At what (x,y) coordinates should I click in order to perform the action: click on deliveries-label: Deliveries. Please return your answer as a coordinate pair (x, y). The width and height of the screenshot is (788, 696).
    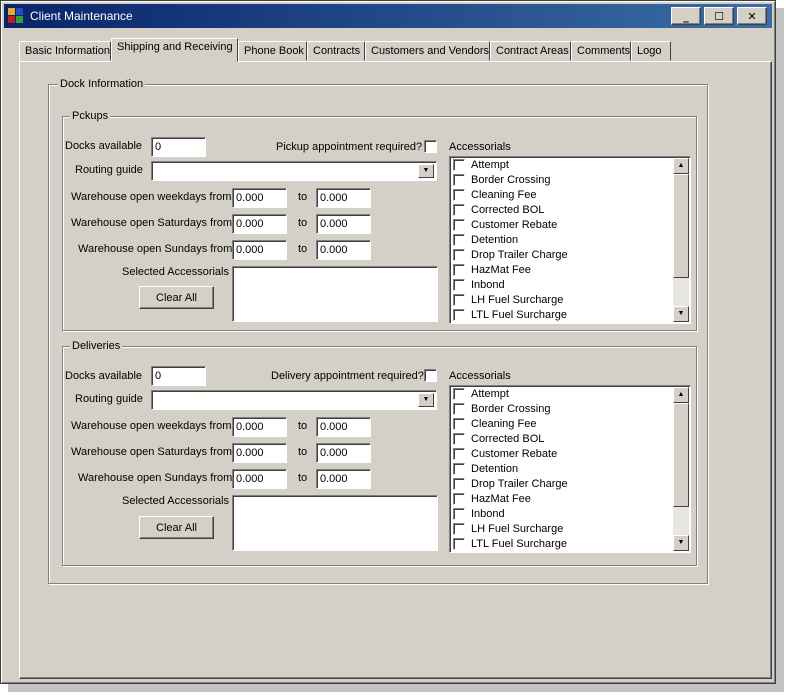
    Looking at the image, I should click on (96, 346).